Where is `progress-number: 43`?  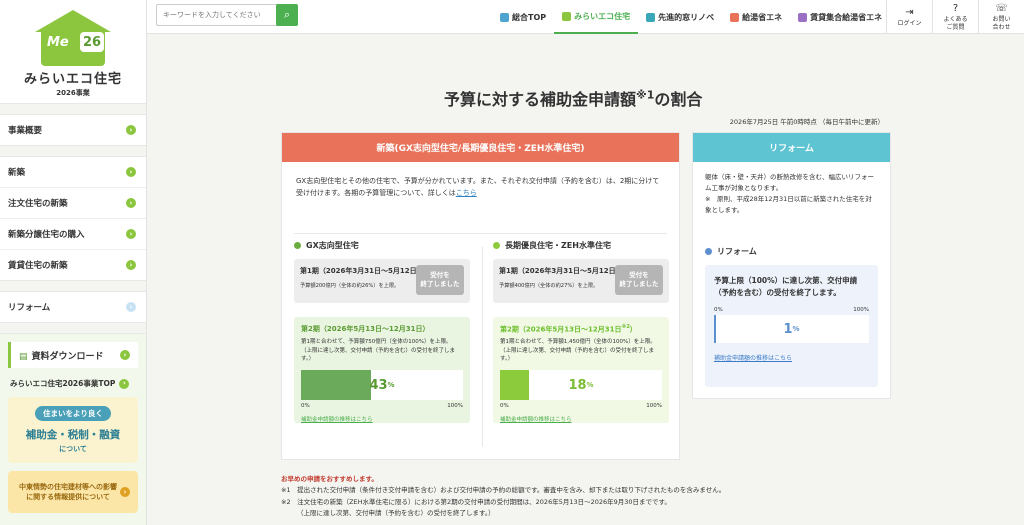
progress-number: 43 is located at coordinates (378, 385).